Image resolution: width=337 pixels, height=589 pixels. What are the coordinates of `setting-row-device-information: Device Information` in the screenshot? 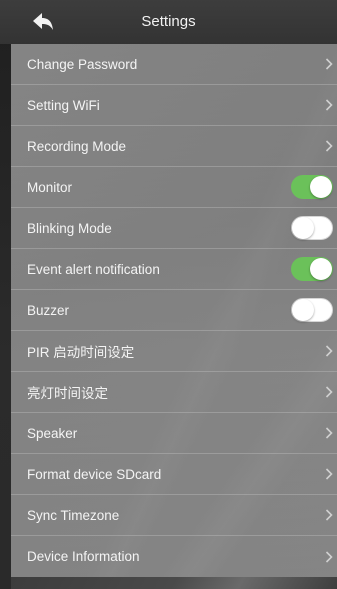 It's located at (174, 556).